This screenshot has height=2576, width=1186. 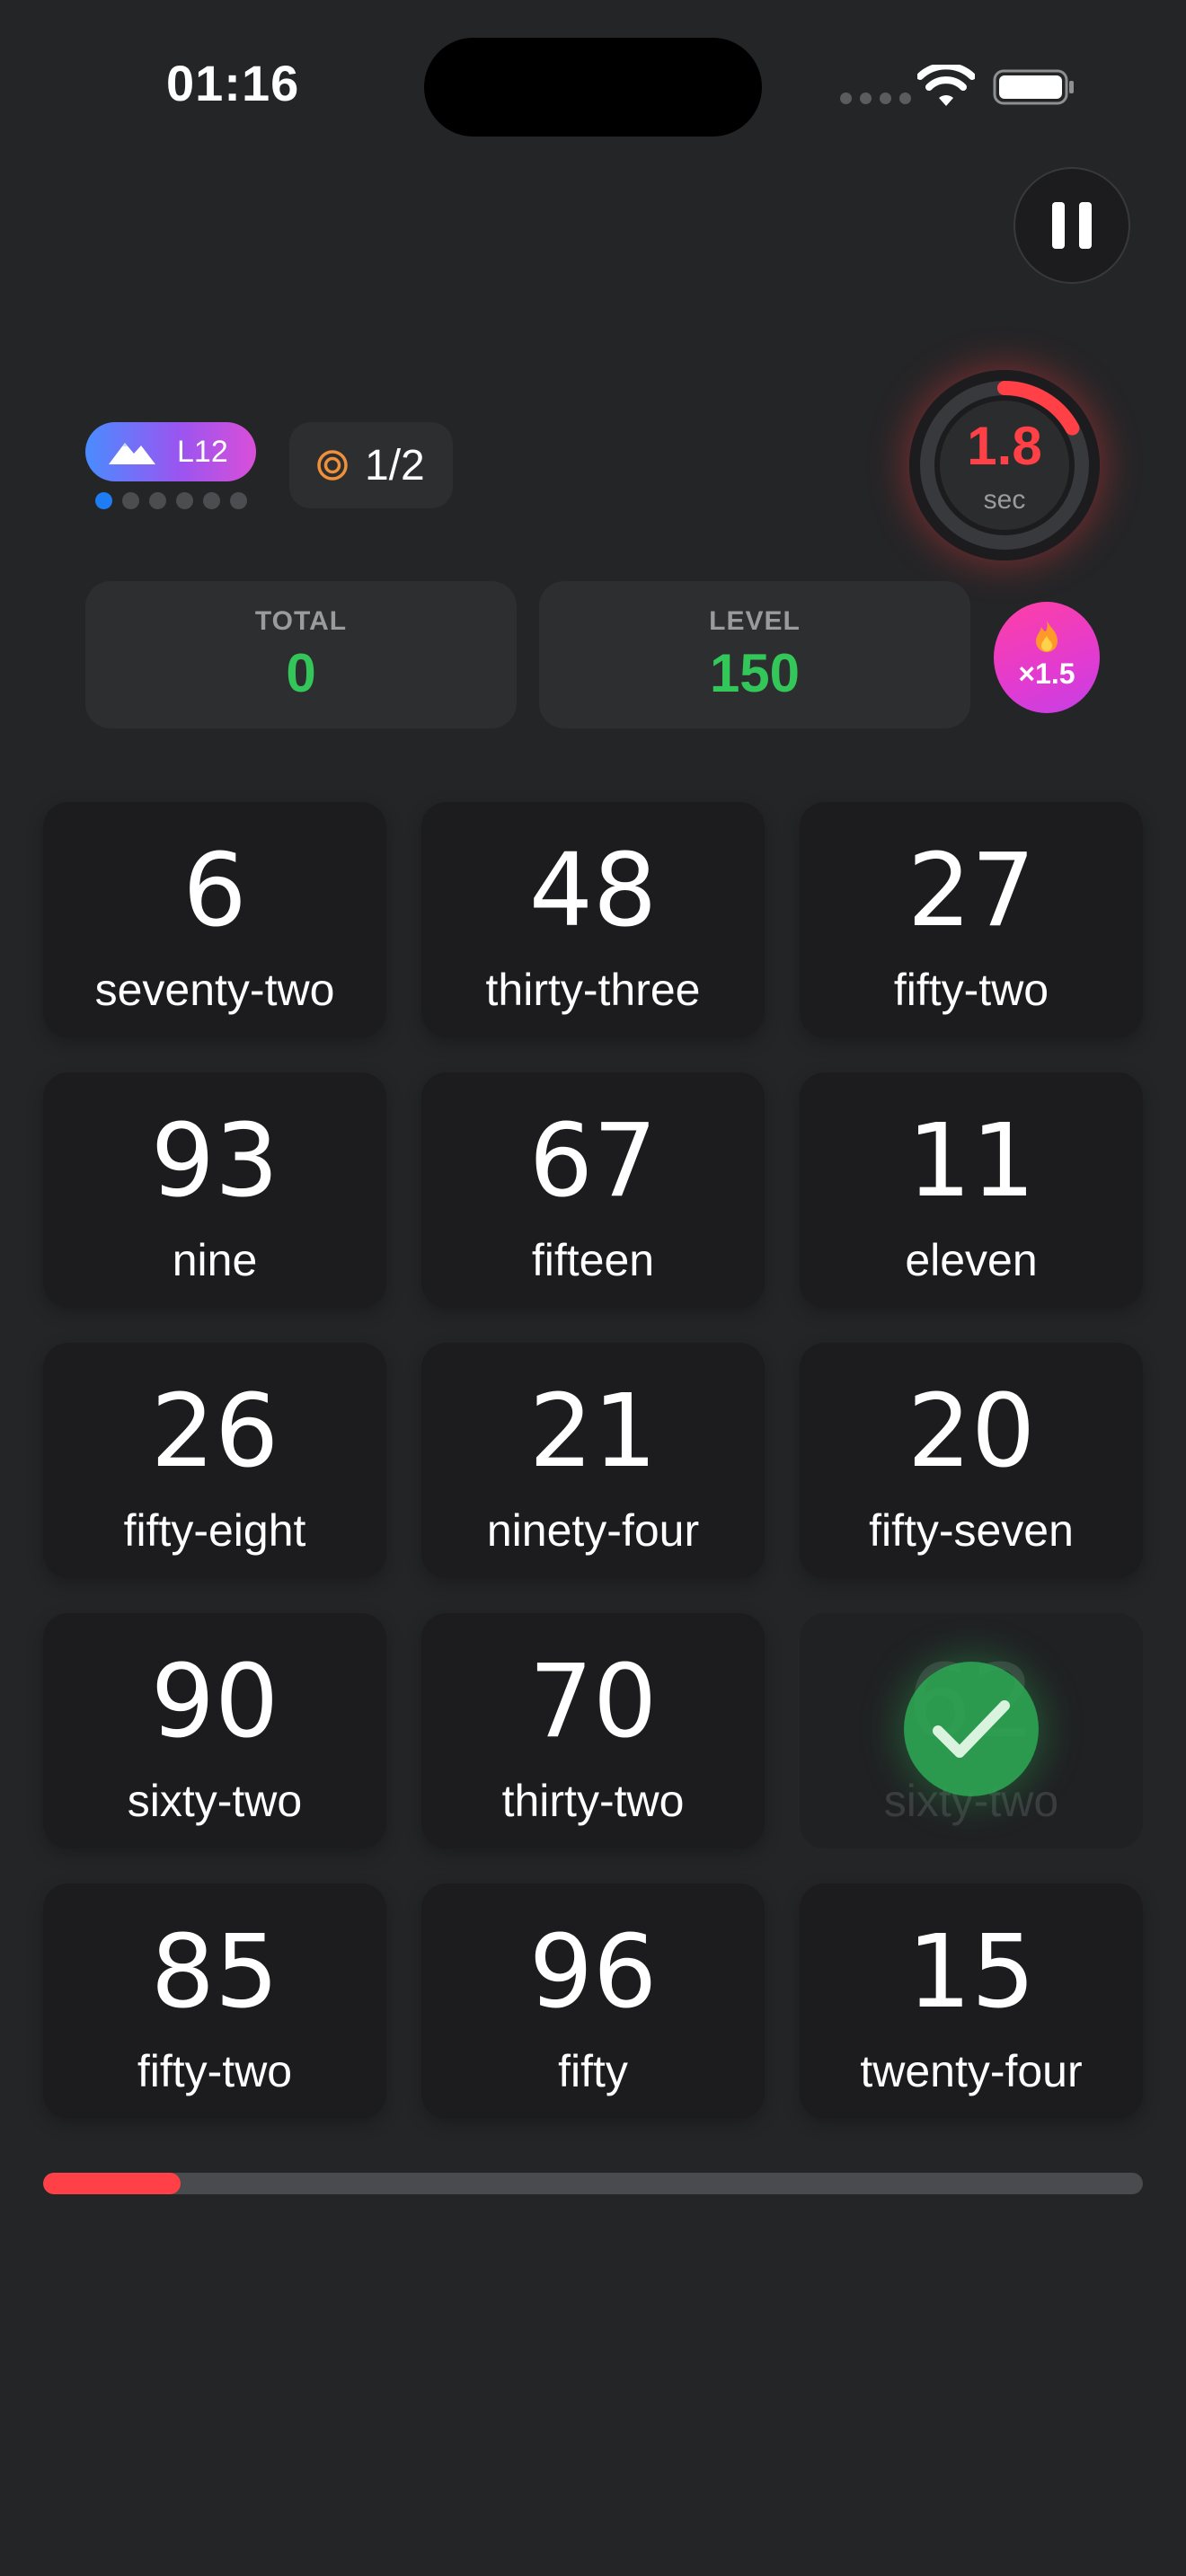 I want to click on target-counter: 1/2, so click(x=371, y=465).